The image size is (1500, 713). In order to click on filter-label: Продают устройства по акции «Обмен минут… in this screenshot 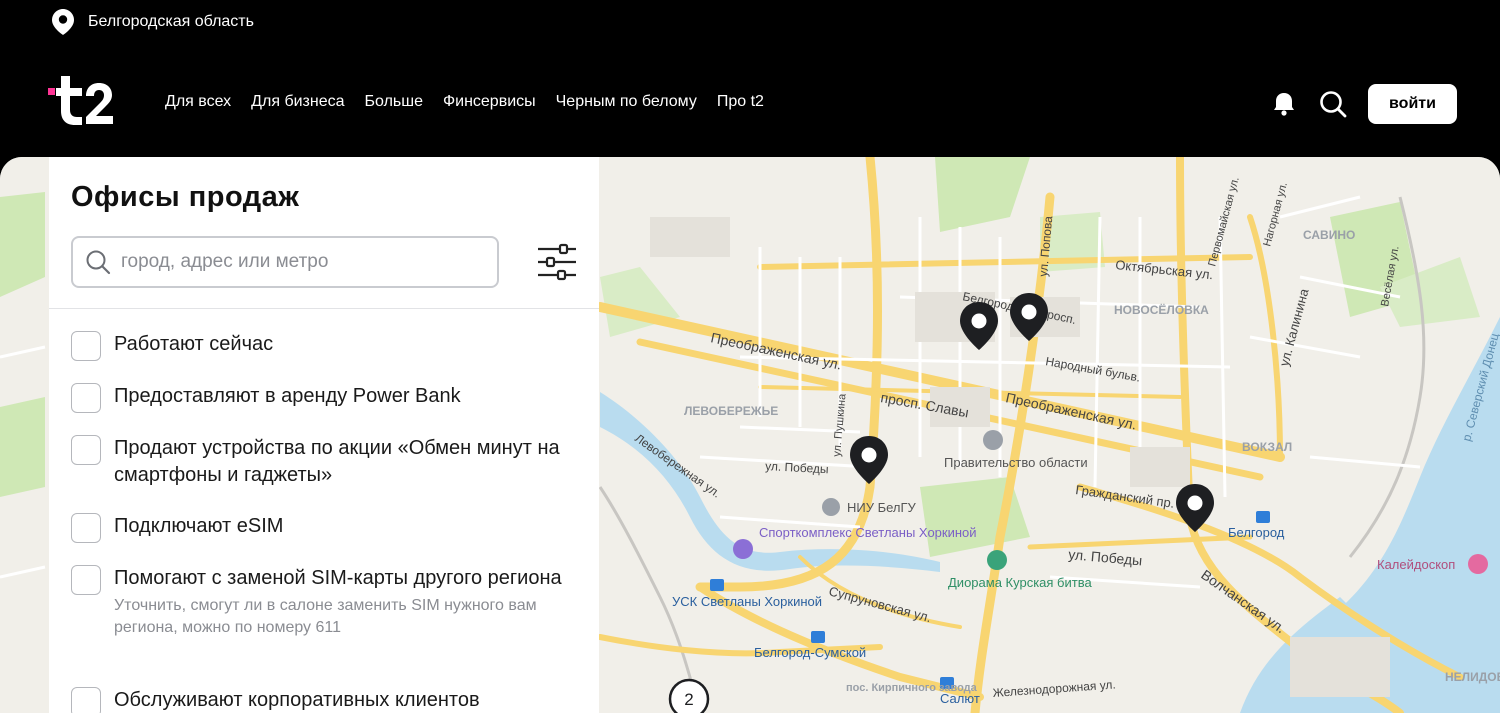, I will do `click(337, 461)`.